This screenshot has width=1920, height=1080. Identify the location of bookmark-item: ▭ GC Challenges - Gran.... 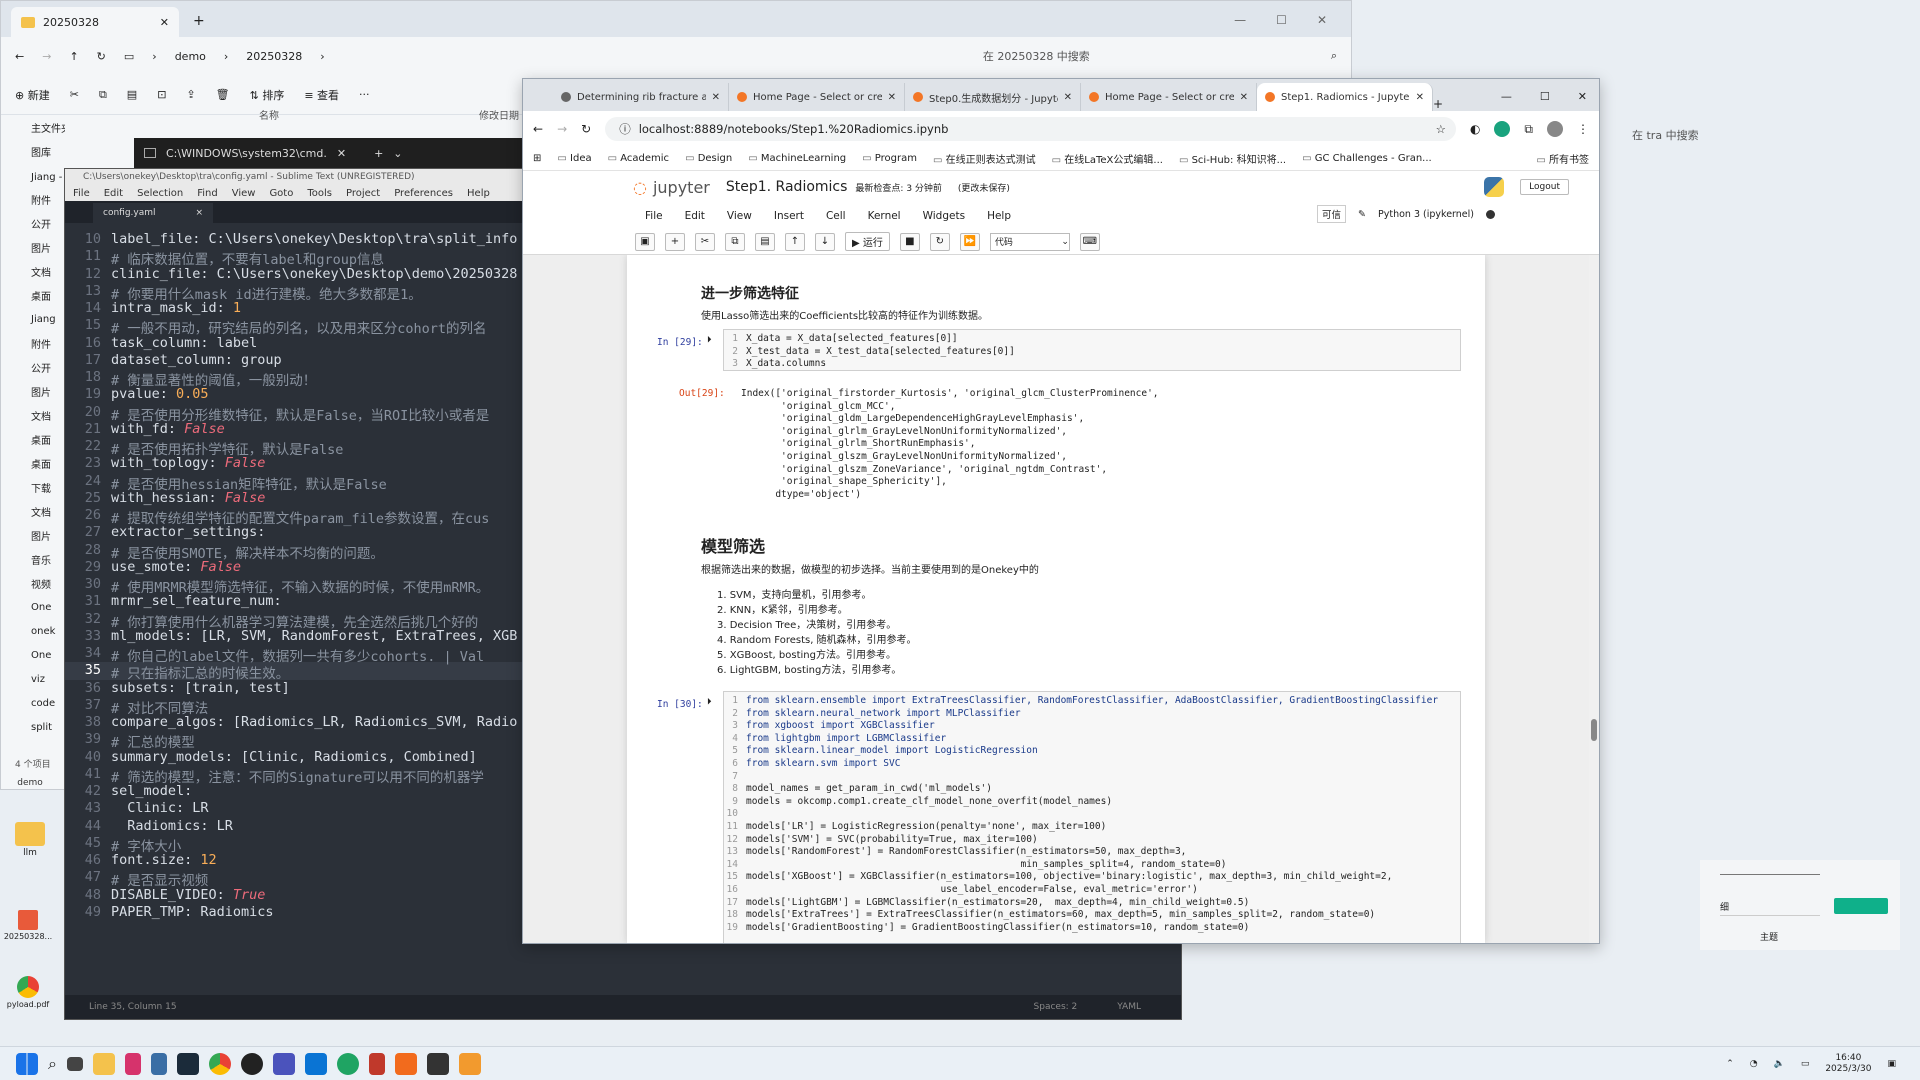
(1367, 158).